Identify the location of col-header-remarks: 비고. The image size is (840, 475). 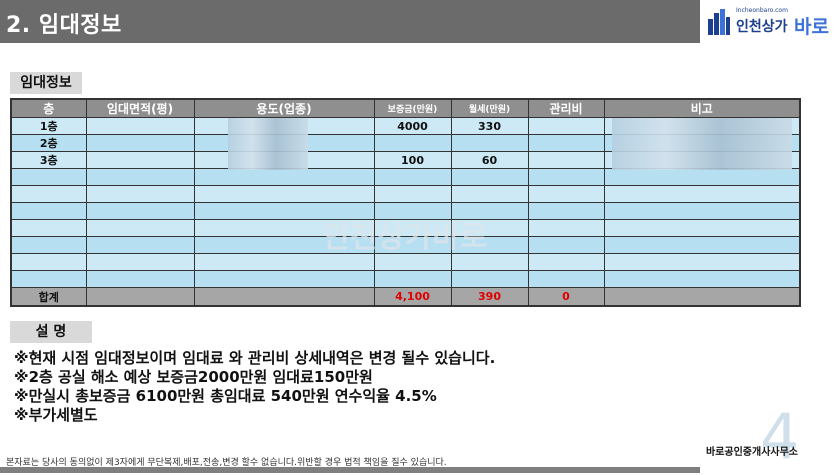
(702, 108).